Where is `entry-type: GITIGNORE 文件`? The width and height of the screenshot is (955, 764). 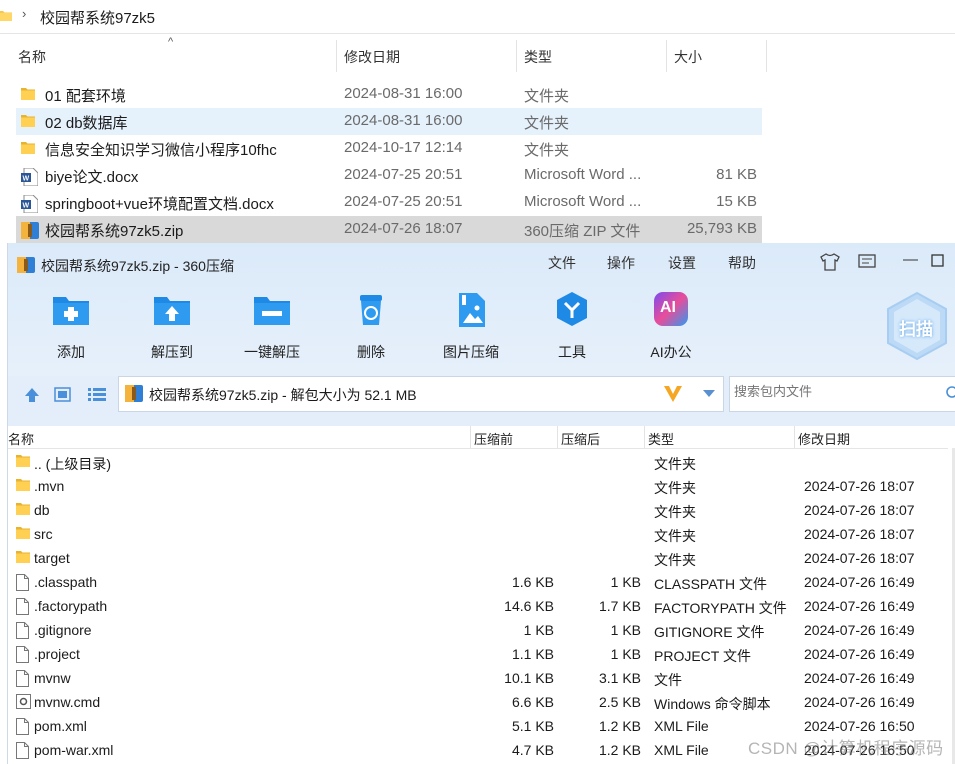
entry-type: GITIGNORE 文件 is located at coordinates (709, 632).